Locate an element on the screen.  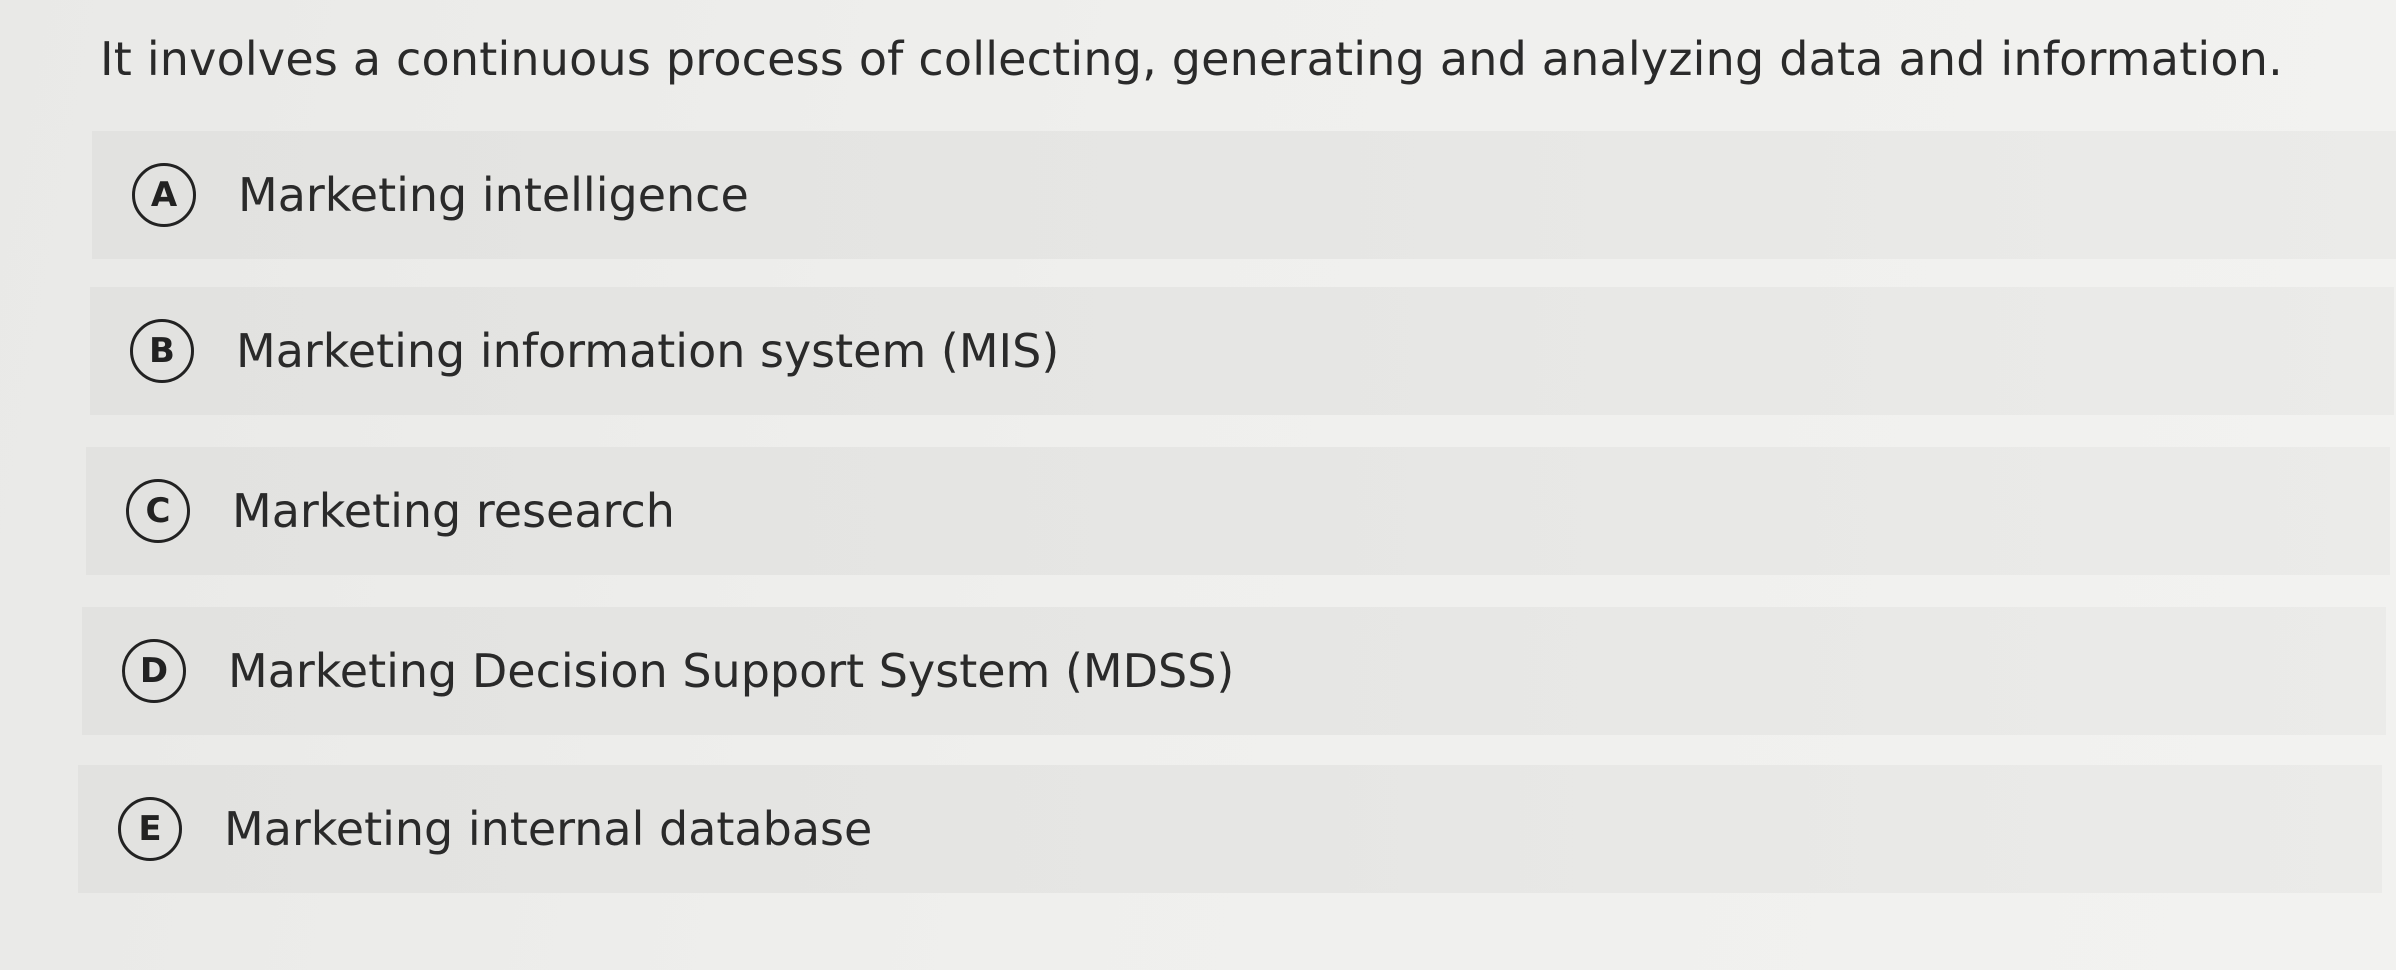
option-letter-d: D is located at coordinates (154, 671).